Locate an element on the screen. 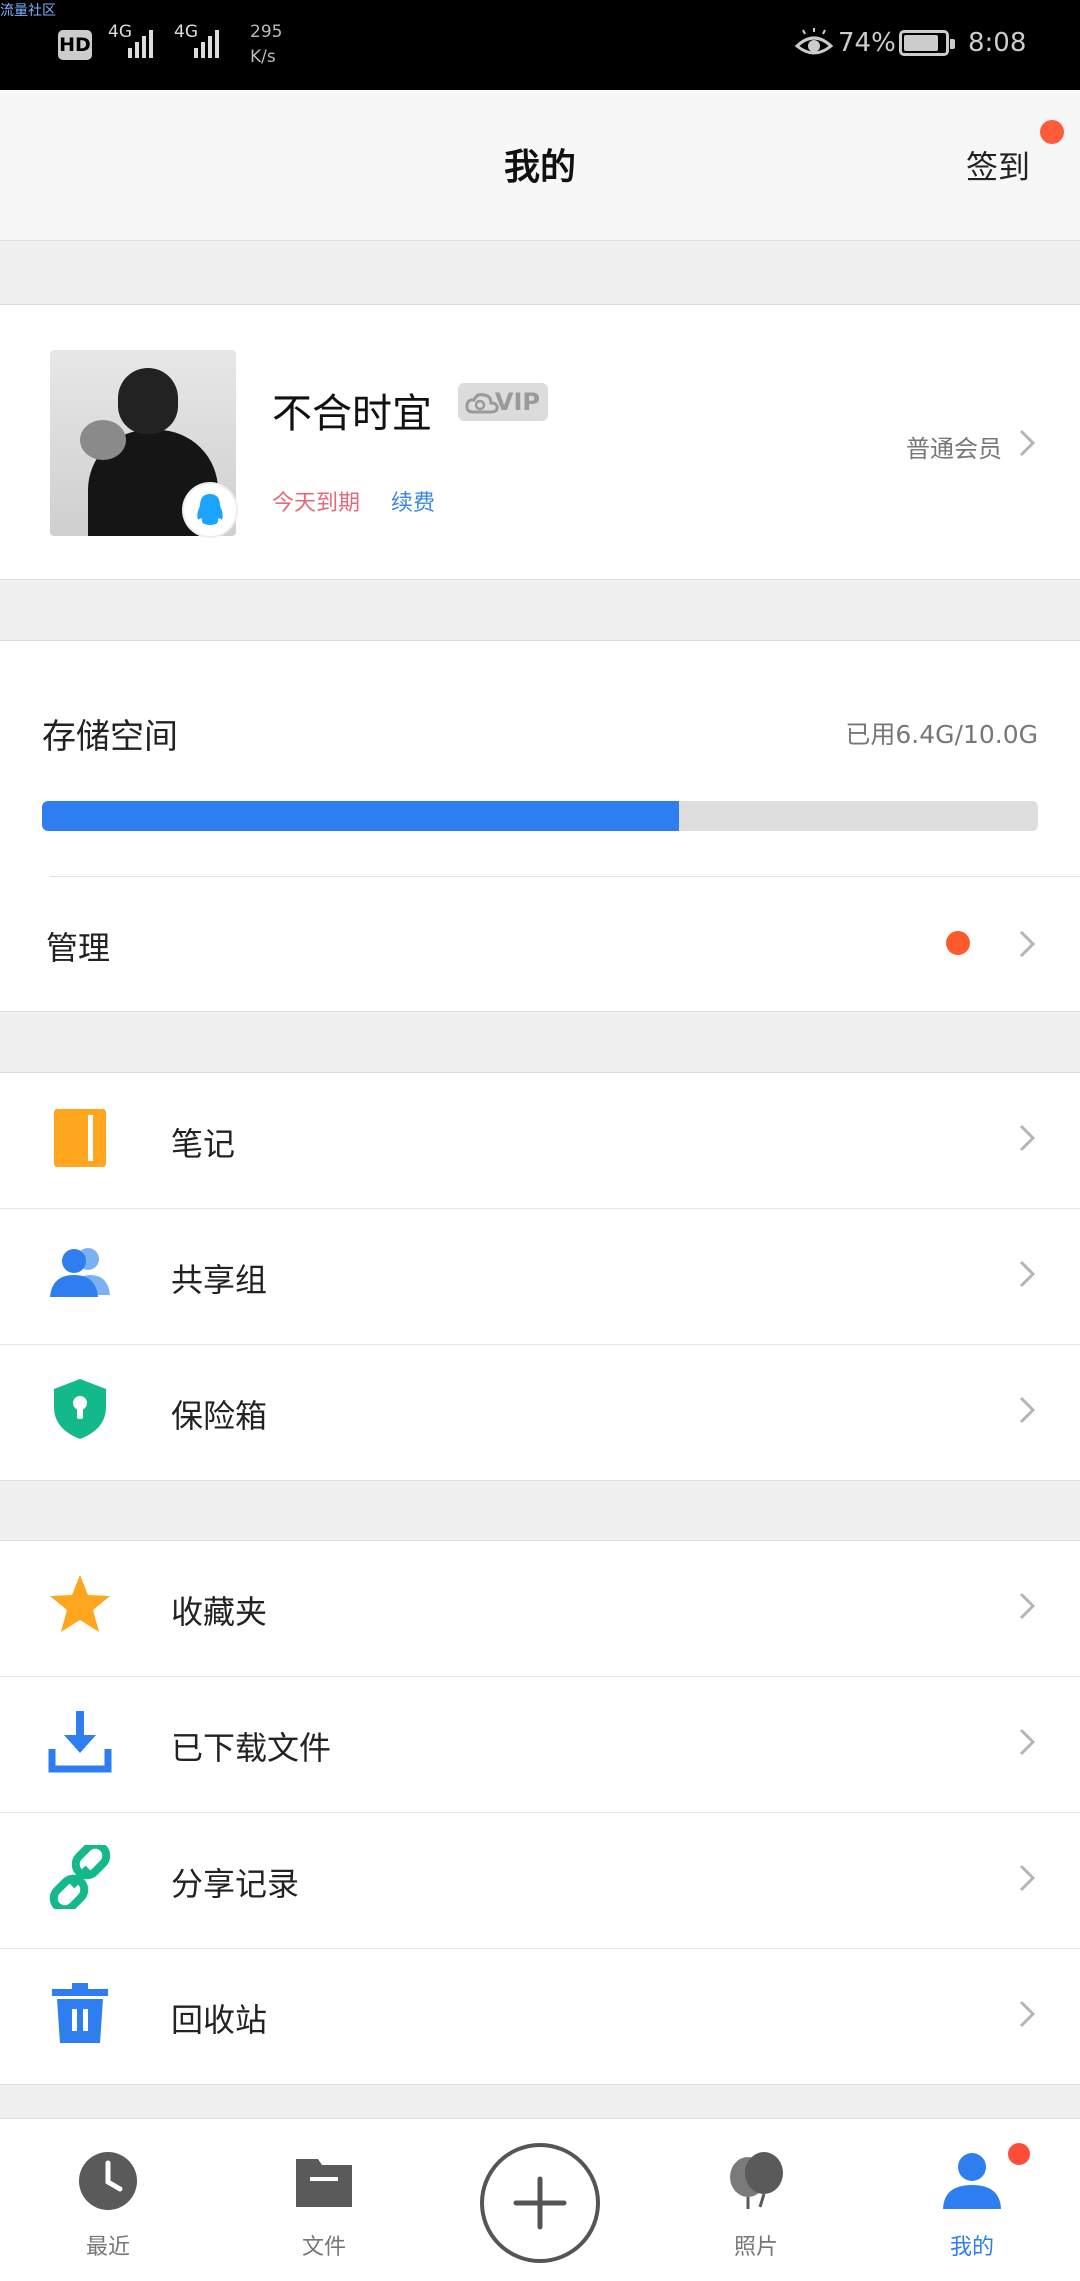 The width and height of the screenshot is (1080, 2281). header: 我的 签到 is located at coordinates (540, 165).